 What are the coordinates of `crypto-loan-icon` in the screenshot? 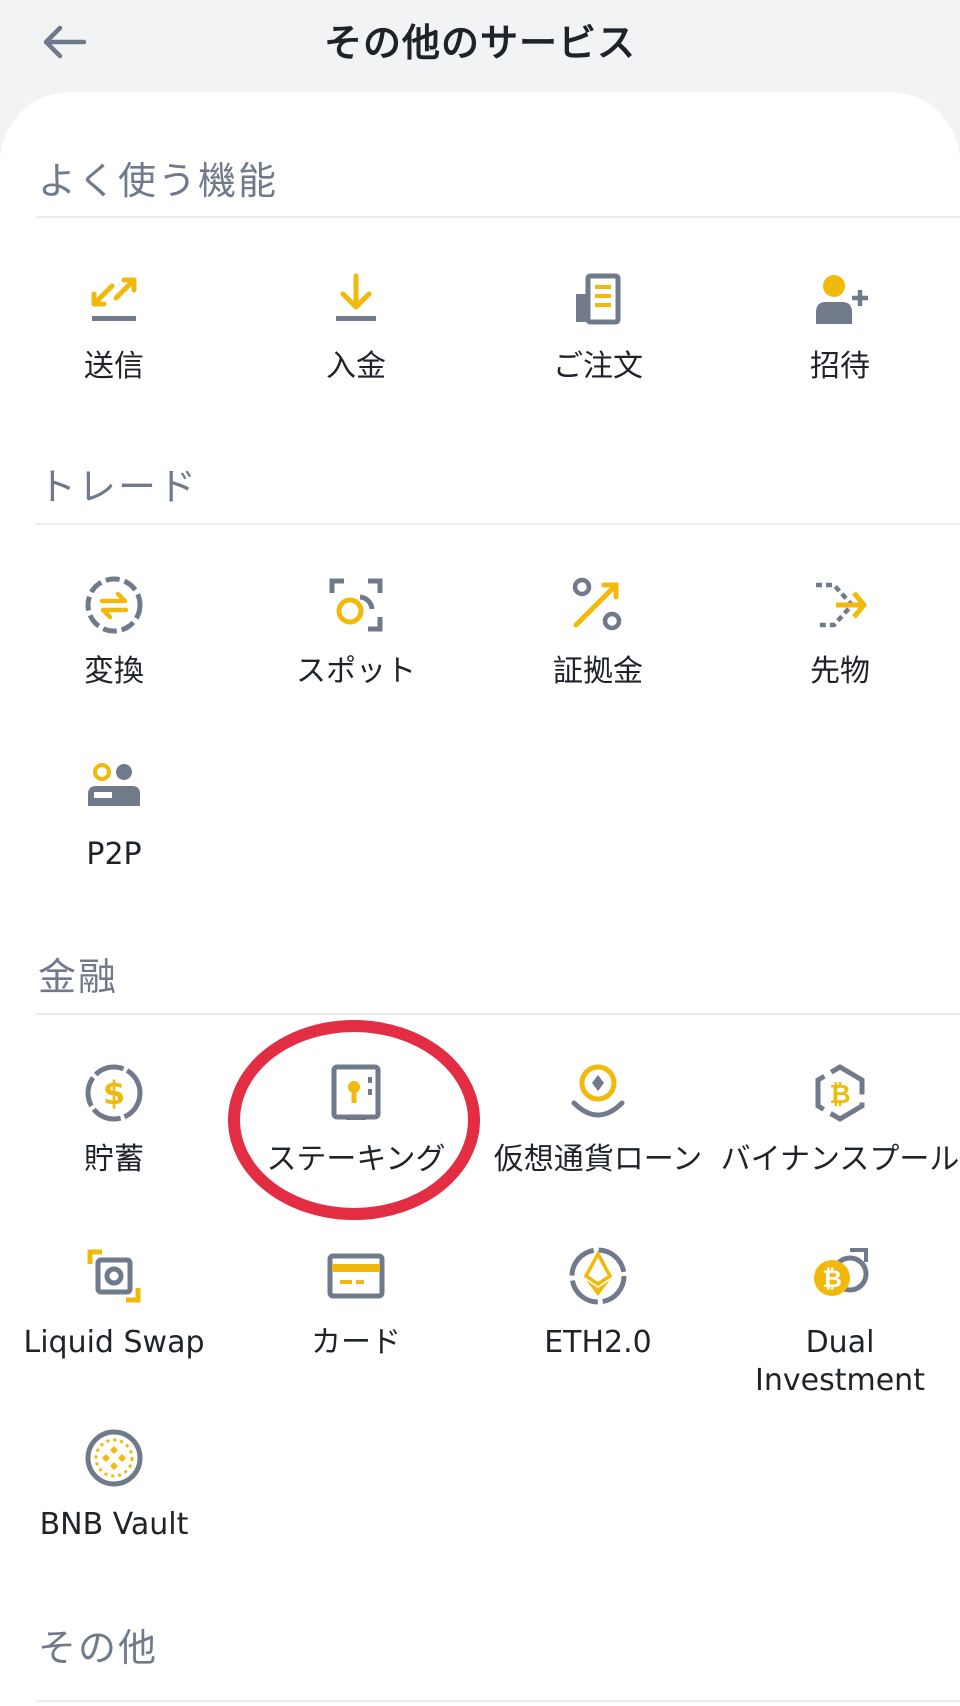 It's located at (598, 1091).